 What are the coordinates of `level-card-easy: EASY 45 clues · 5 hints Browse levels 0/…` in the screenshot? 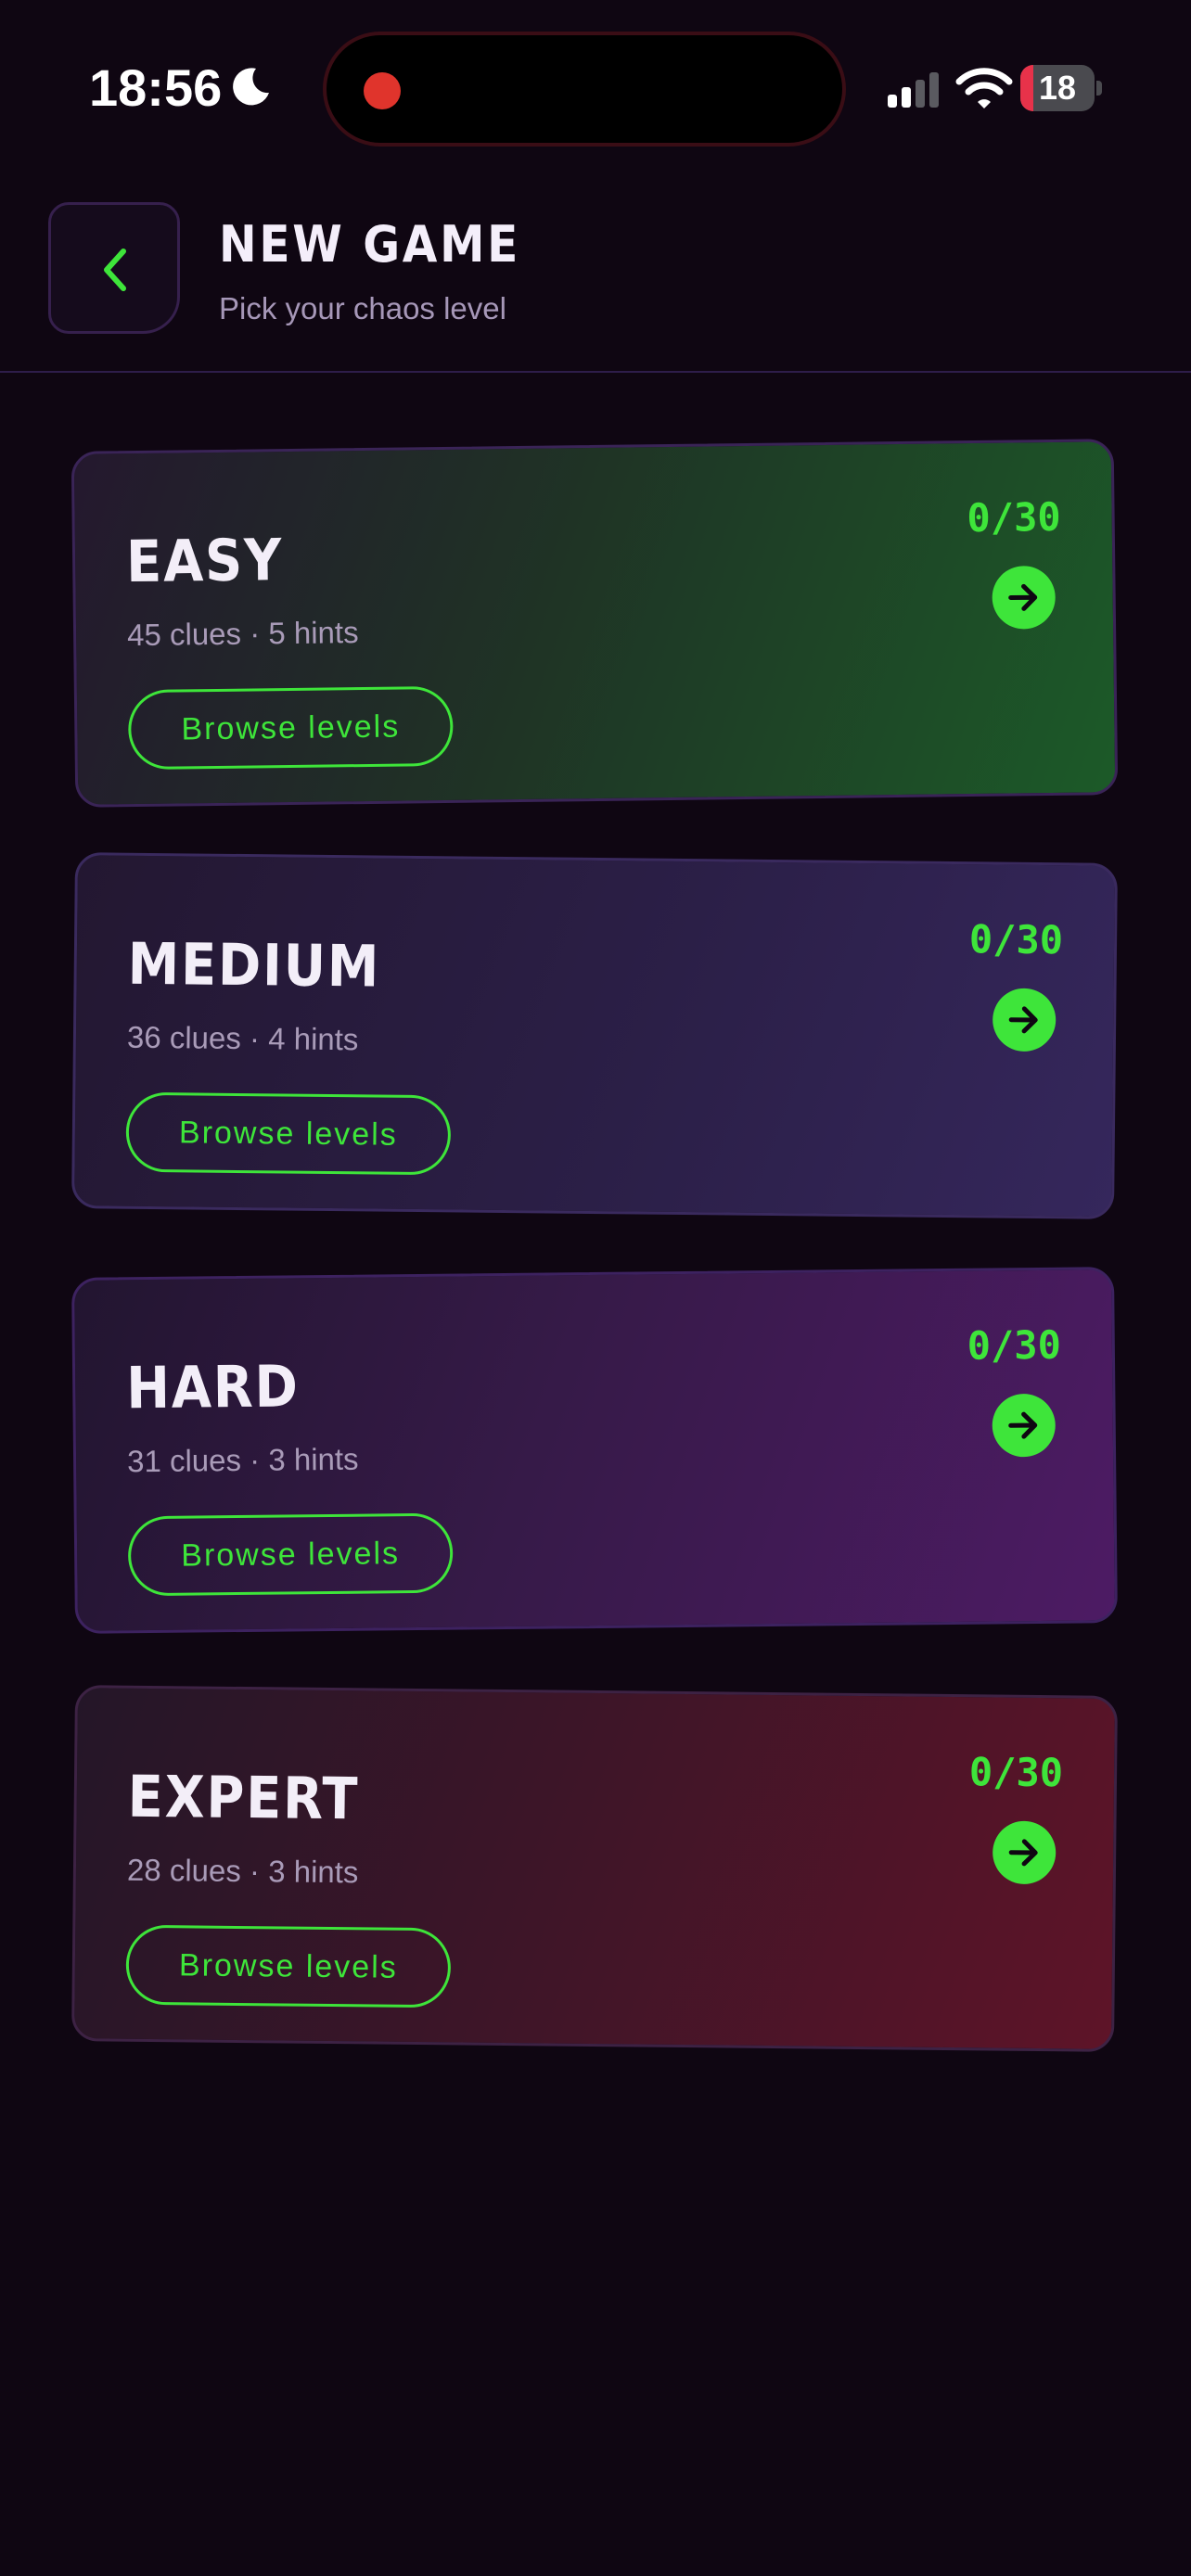 It's located at (594, 623).